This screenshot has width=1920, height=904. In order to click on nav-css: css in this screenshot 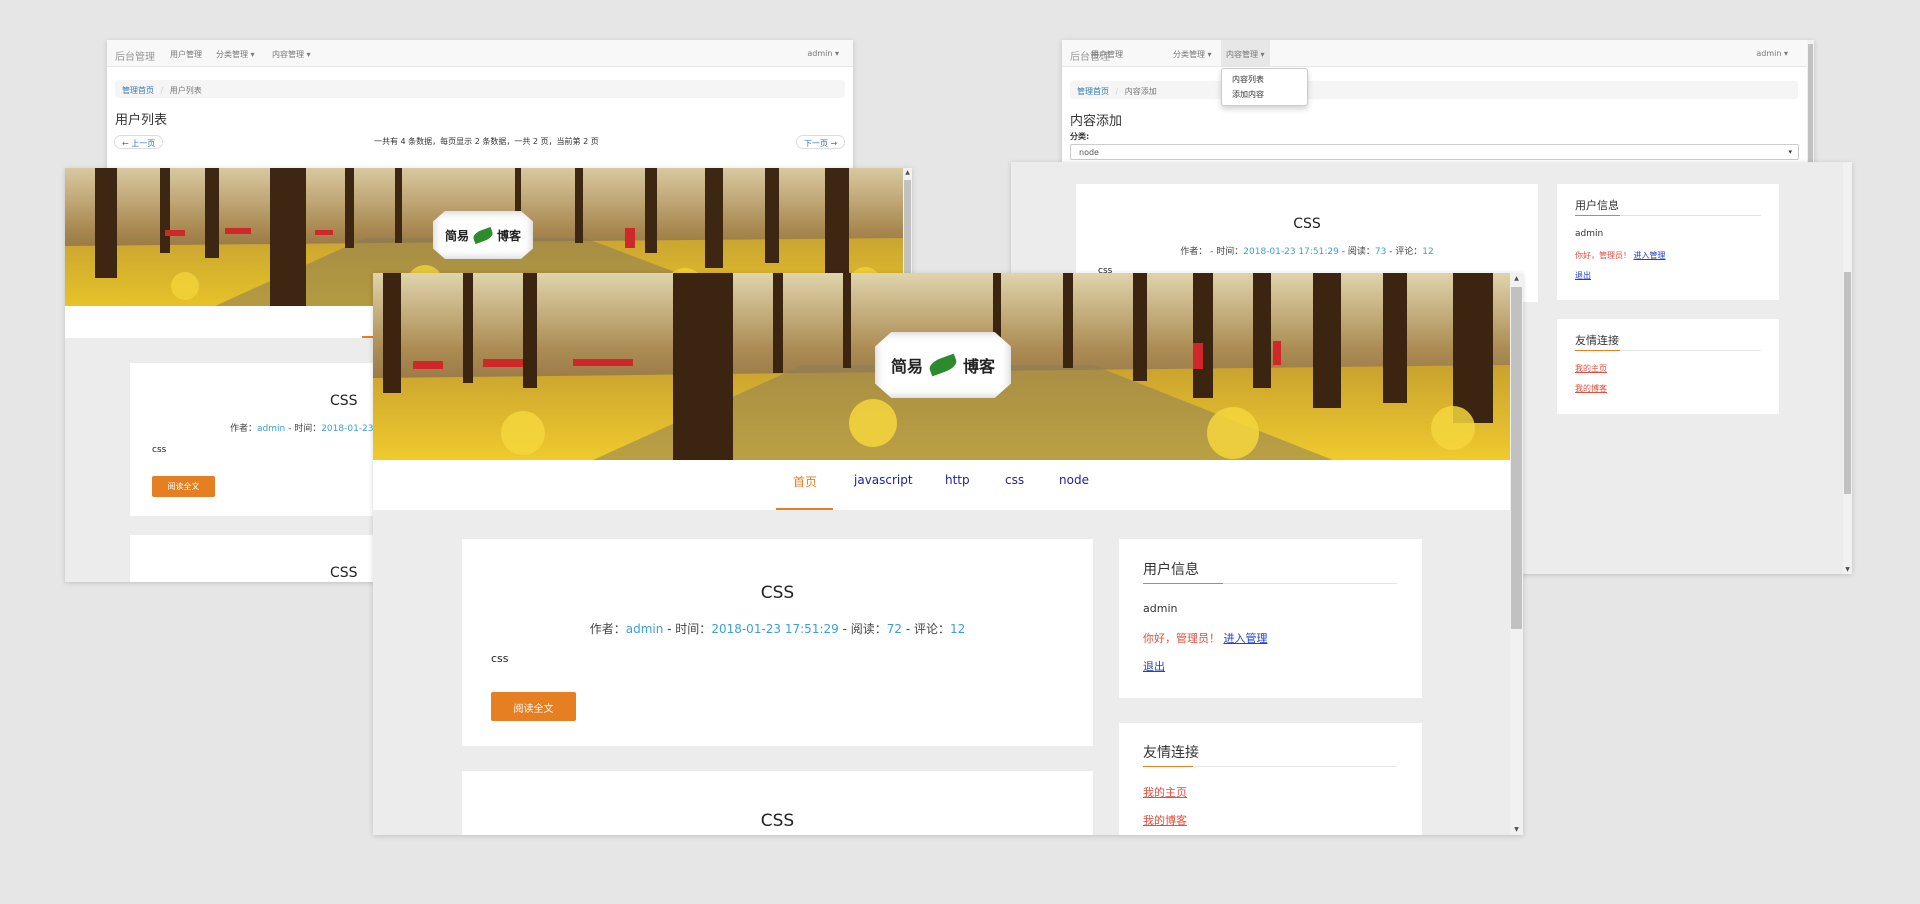, I will do `click(1014, 480)`.